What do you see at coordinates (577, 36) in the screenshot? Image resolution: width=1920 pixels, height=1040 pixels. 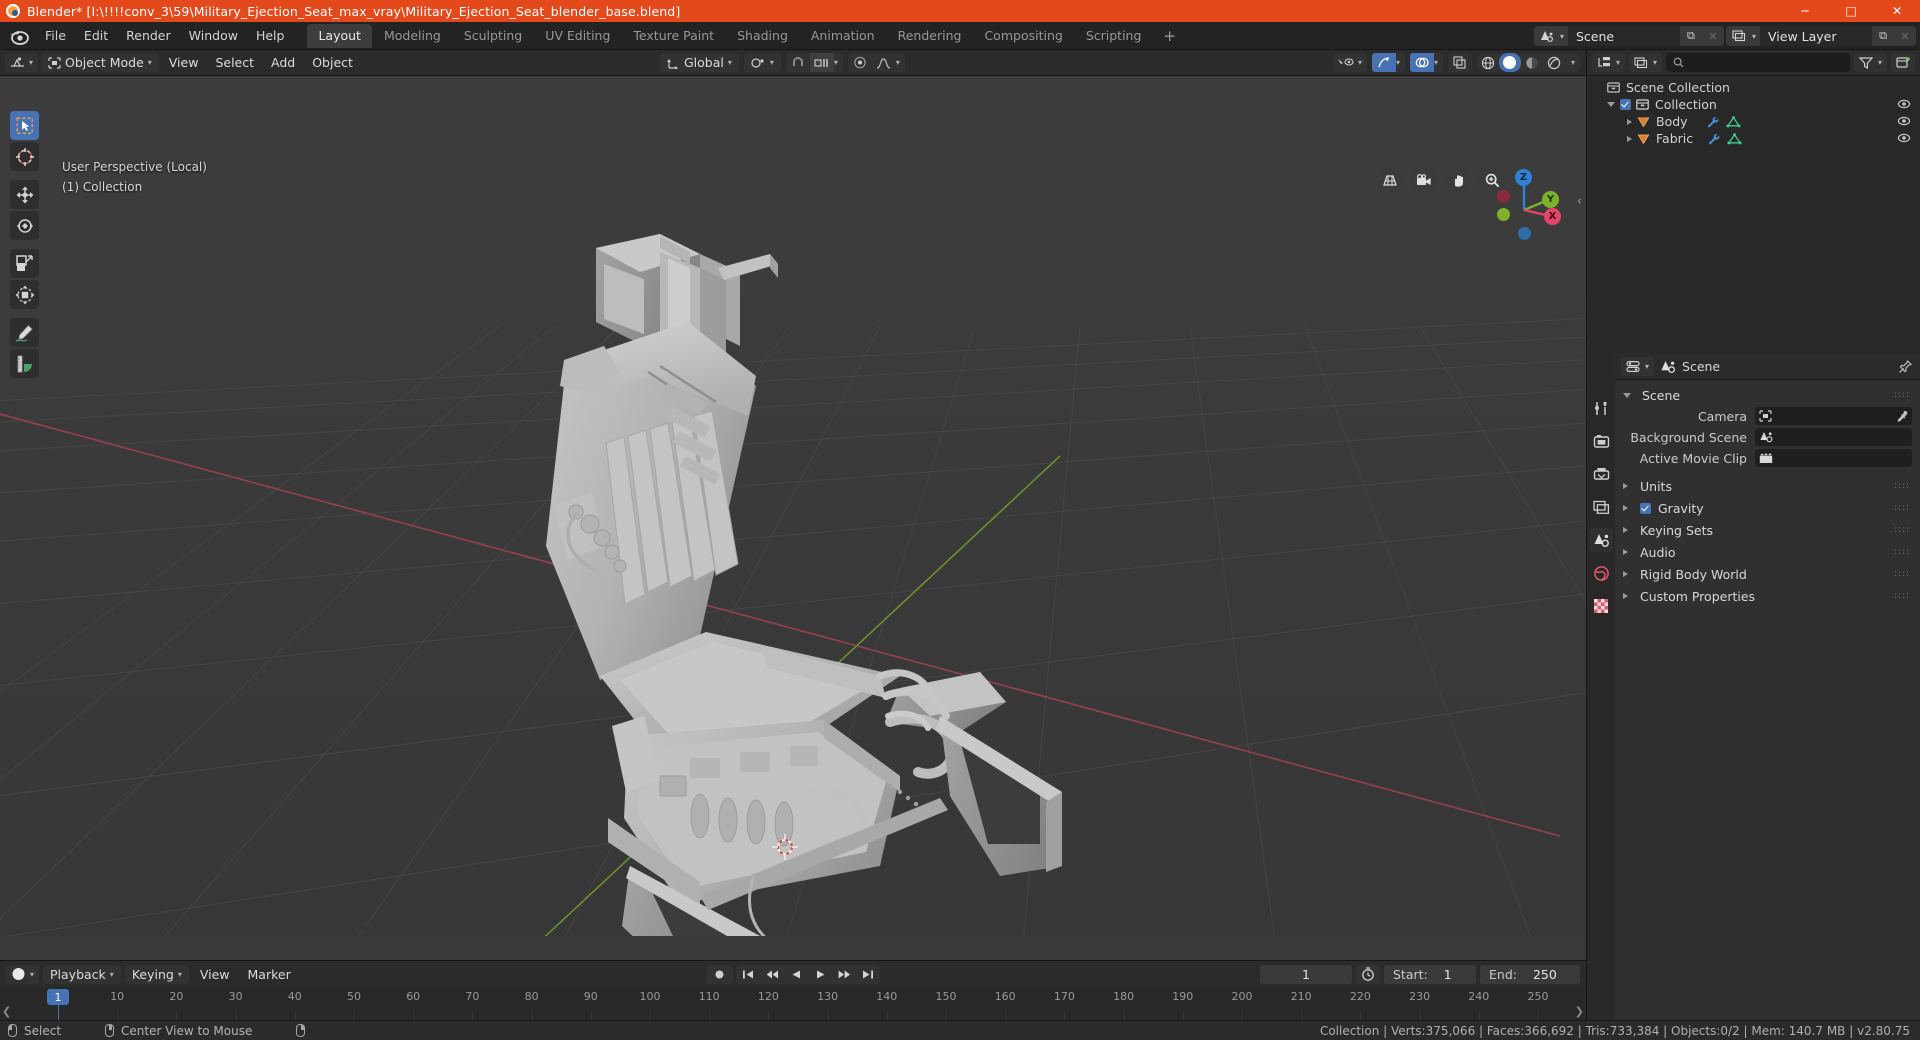 I see `tab-uv-editing: UV Editing` at bounding box center [577, 36].